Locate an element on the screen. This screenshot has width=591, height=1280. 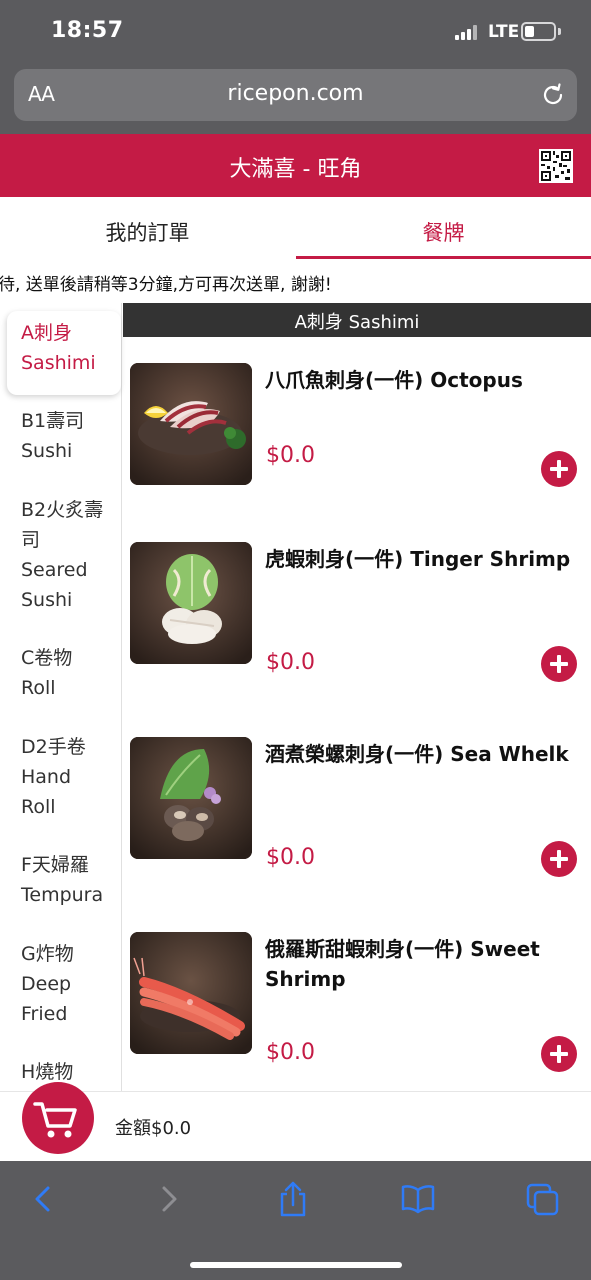
back-icon is located at coordinates (44, 1199).